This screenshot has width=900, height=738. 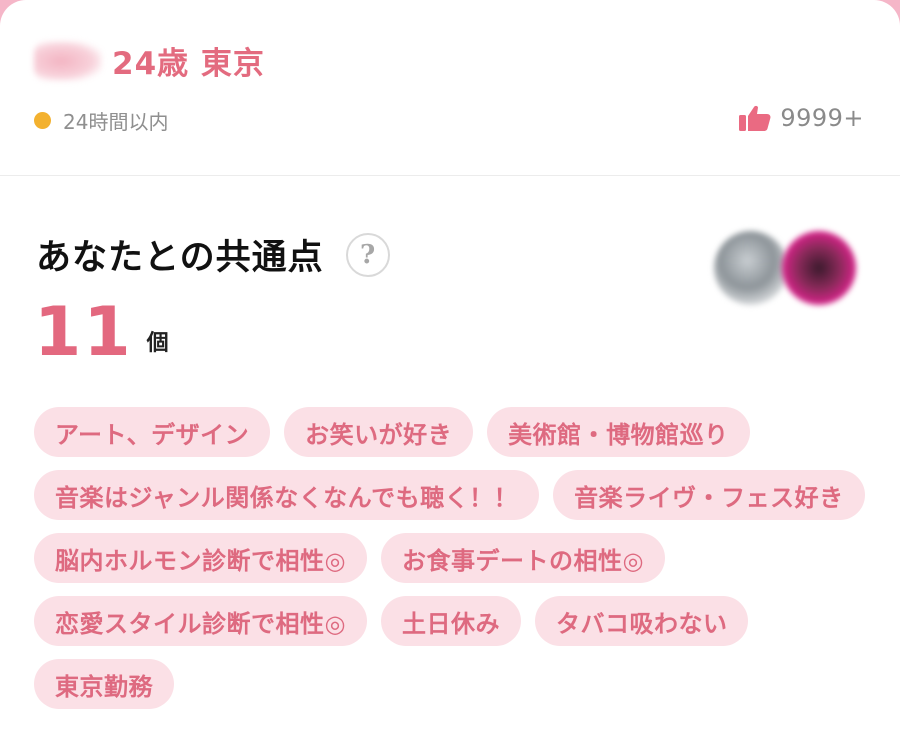 I want to click on help-button: ?, so click(x=367, y=254).